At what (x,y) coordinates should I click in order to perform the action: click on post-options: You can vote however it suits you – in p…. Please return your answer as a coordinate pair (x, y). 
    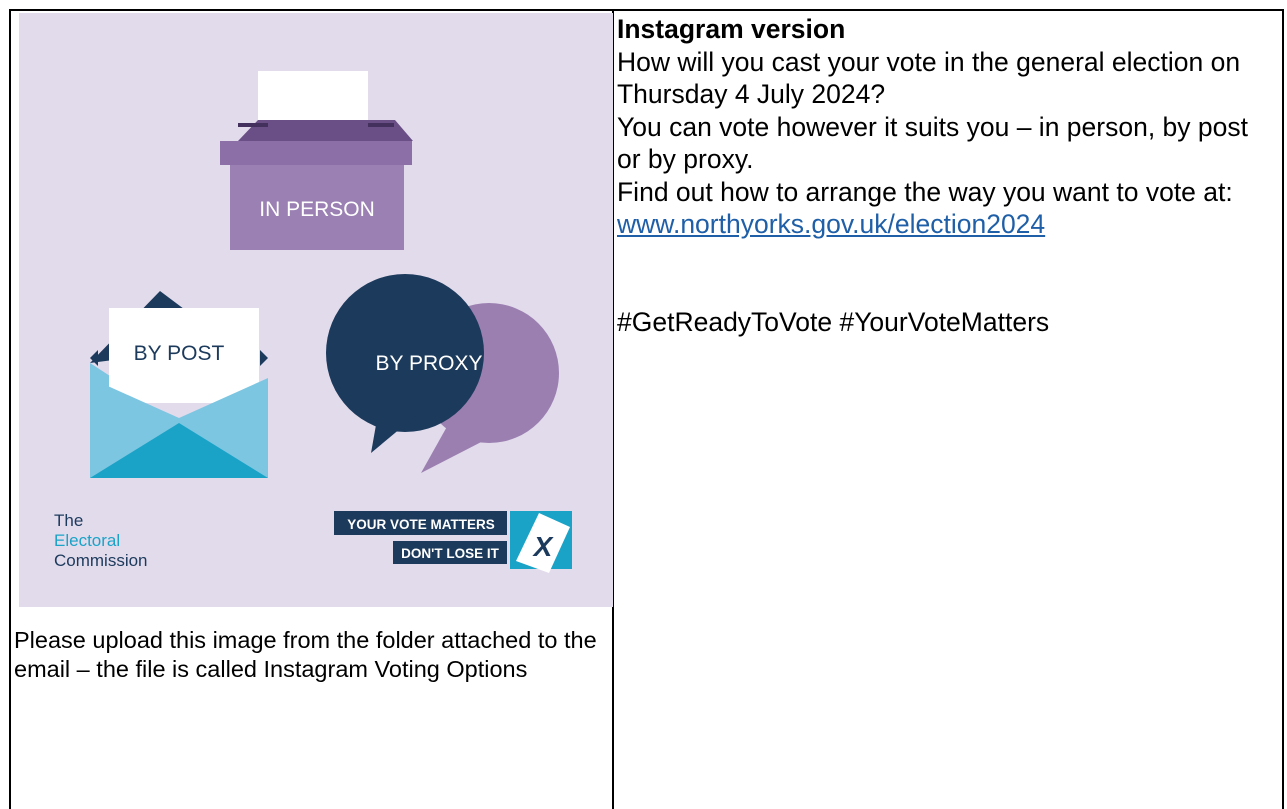
    Looking at the image, I should click on (932, 143).